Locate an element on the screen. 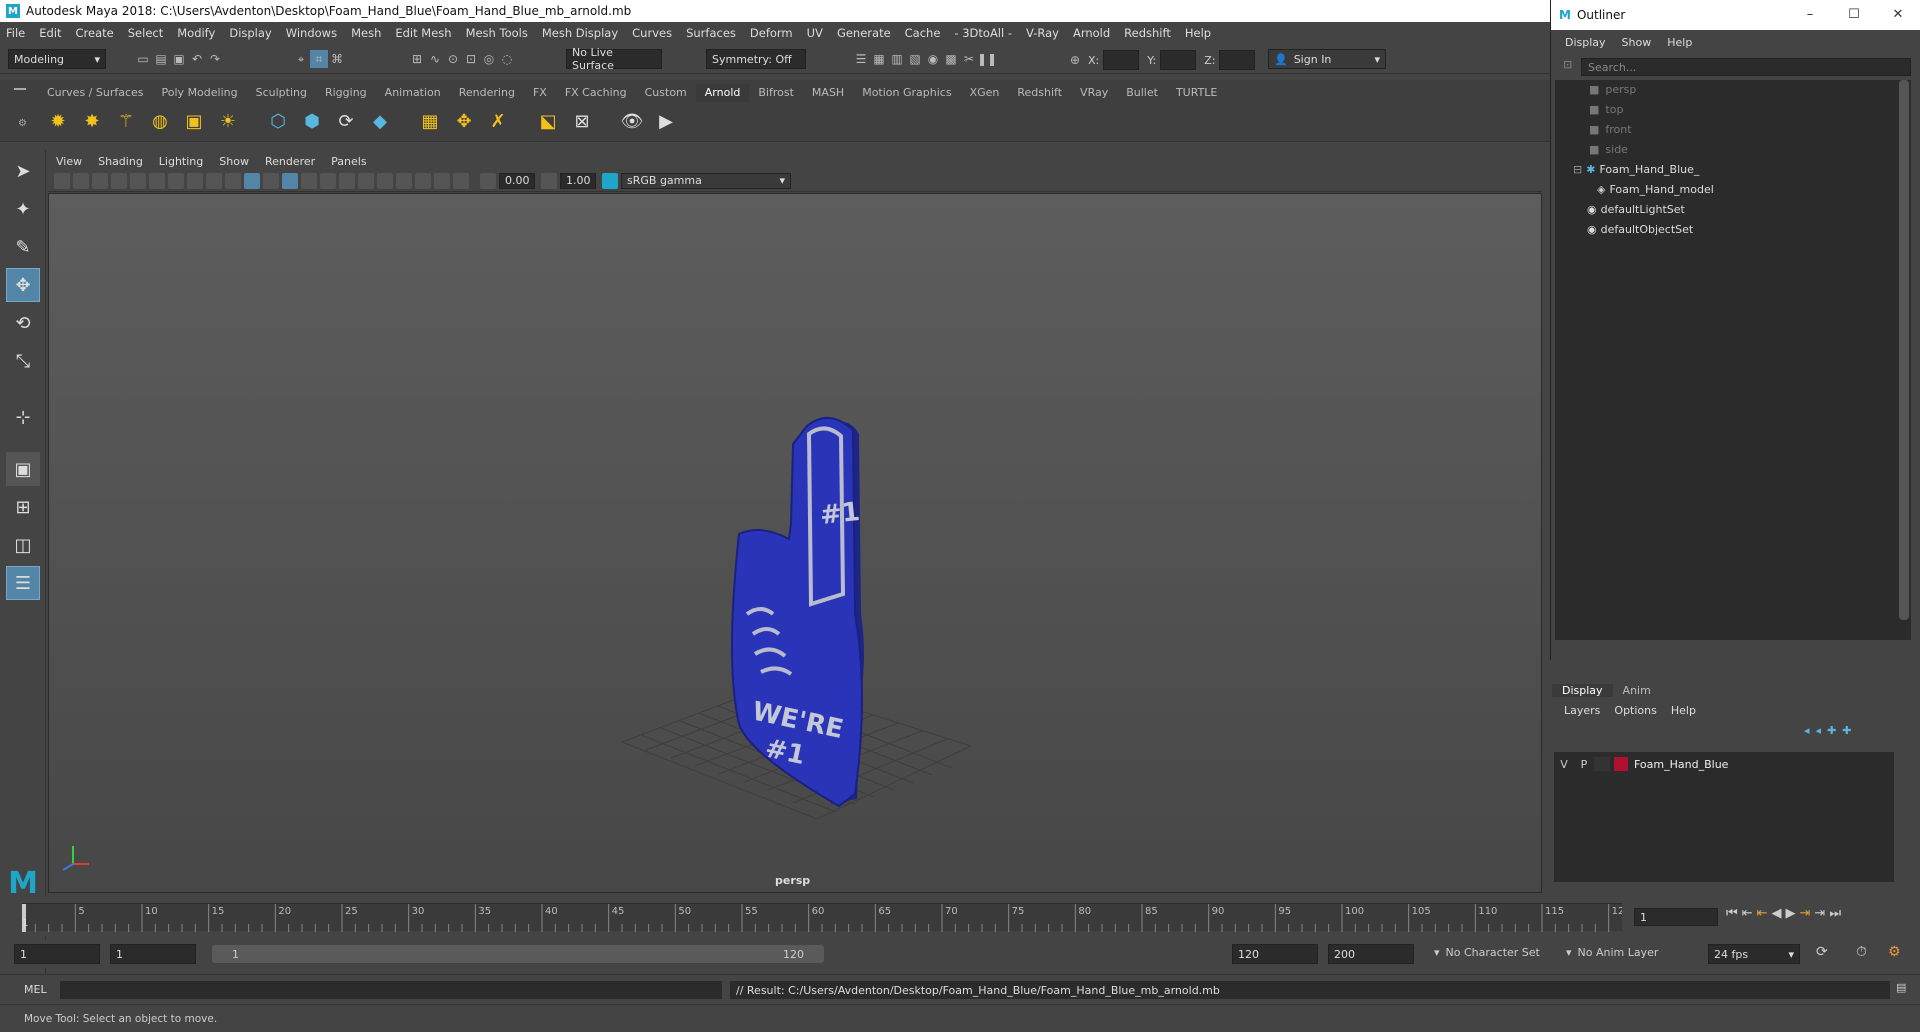 This screenshot has width=1920, height=1032. step-back-frame-icon: ⇤ is located at coordinates (1762, 913).